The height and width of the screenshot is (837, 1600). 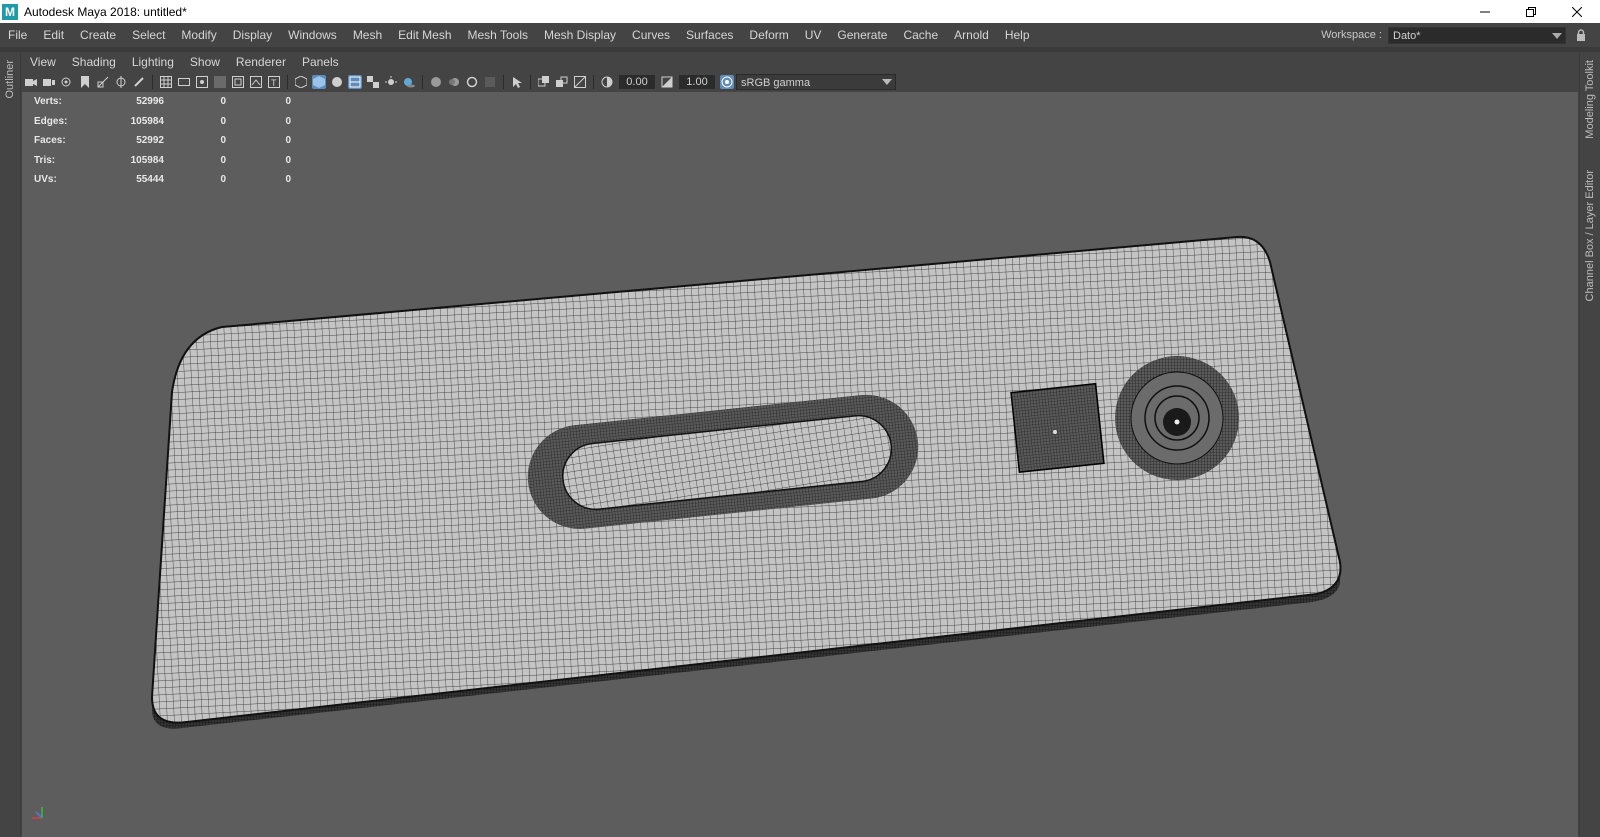 What do you see at coordinates (709, 35) in the screenshot?
I see `menu-surfaces: Surfaces` at bounding box center [709, 35].